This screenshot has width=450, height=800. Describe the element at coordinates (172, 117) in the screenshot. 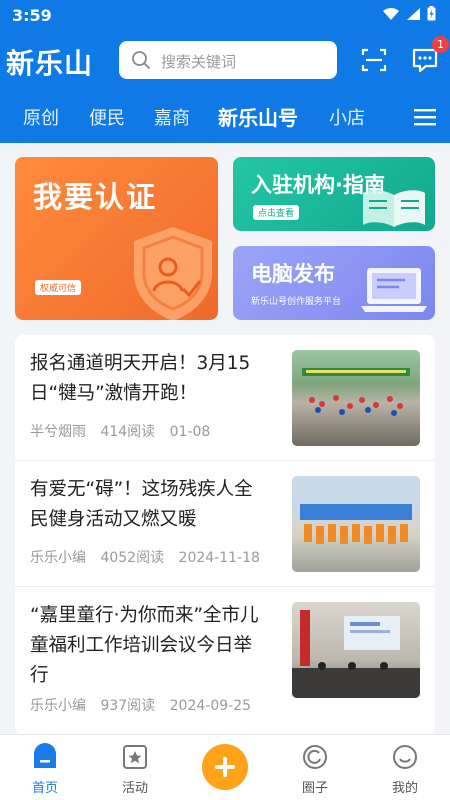

I see `tab-jiashang: 嘉商` at that location.